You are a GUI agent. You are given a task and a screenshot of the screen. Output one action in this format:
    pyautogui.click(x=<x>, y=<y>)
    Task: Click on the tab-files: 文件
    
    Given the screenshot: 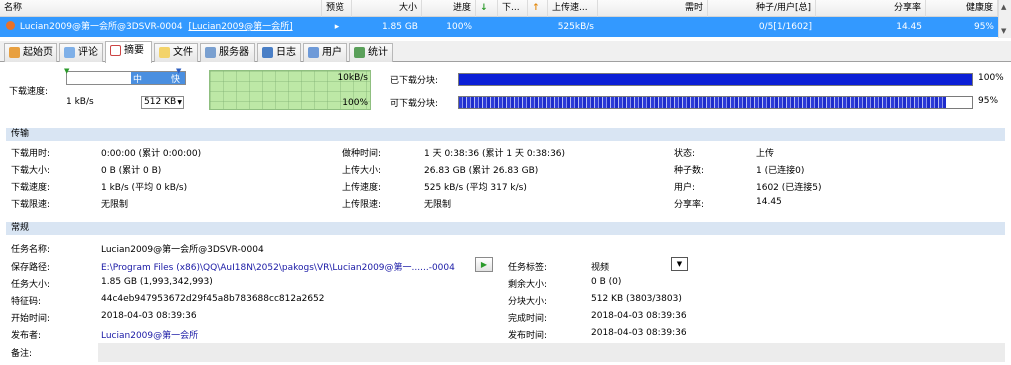 What is the action you would take?
    pyautogui.click(x=176, y=52)
    